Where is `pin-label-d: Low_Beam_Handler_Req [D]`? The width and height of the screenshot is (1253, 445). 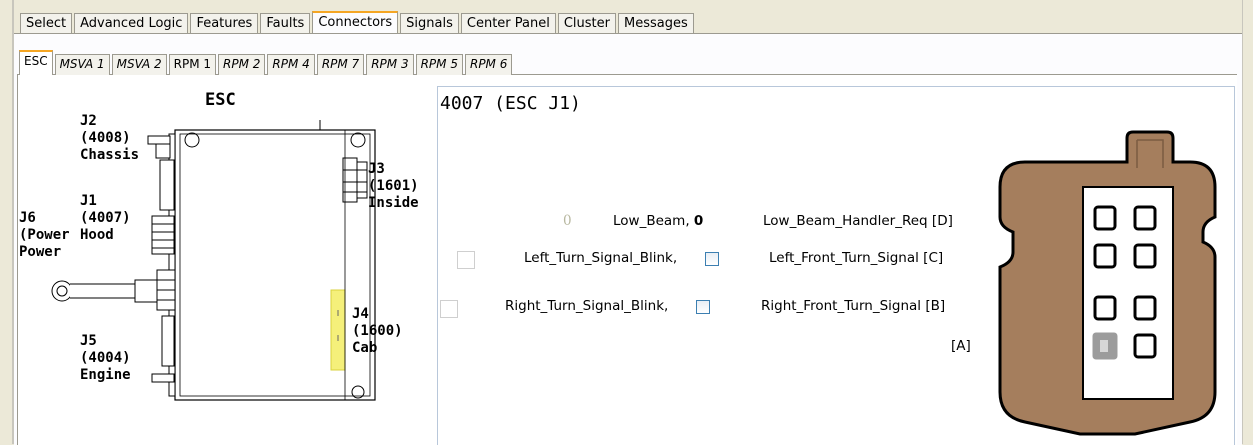
pin-label-d: Low_Beam_Handler_Req [D] is located at coordinates (858, 221).